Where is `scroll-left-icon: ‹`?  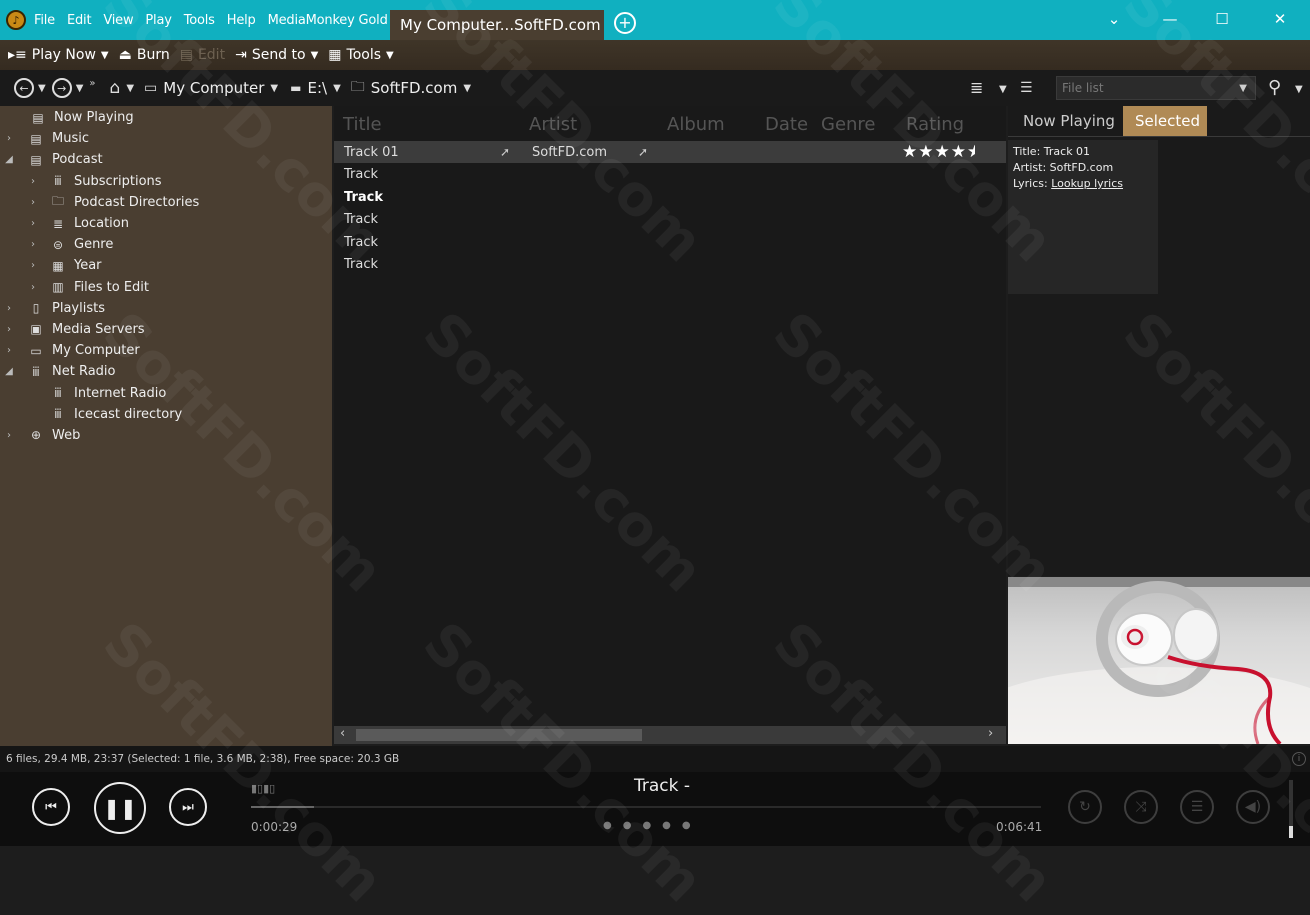 scroll-left-icon: ‹ is located at coordinates (342, 733).